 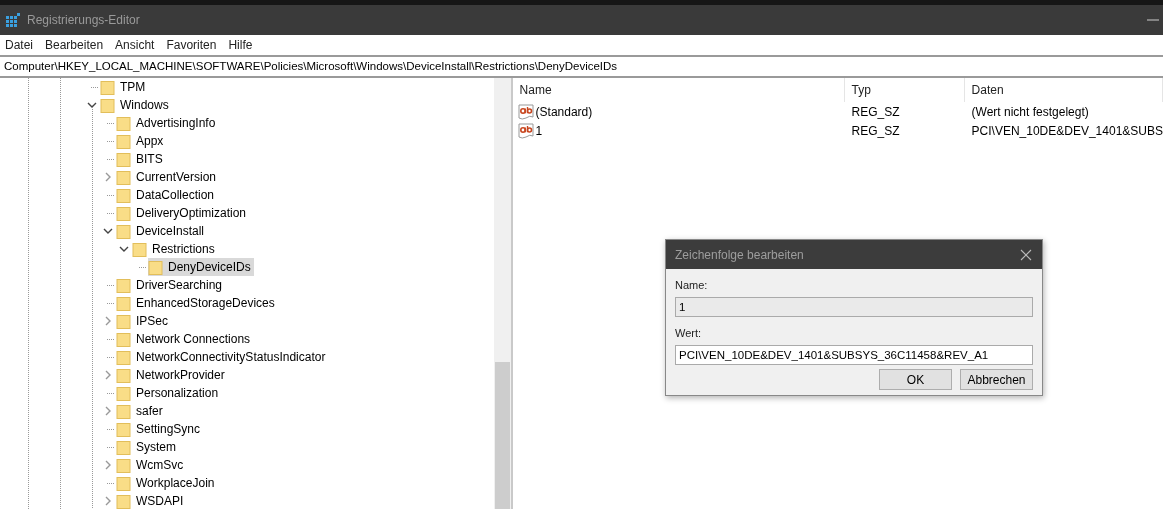 What do you see at coordinates (164, 375) in the screenshot?
I see `tree-item: NetworkProvider` at bounding box center [164, 375].